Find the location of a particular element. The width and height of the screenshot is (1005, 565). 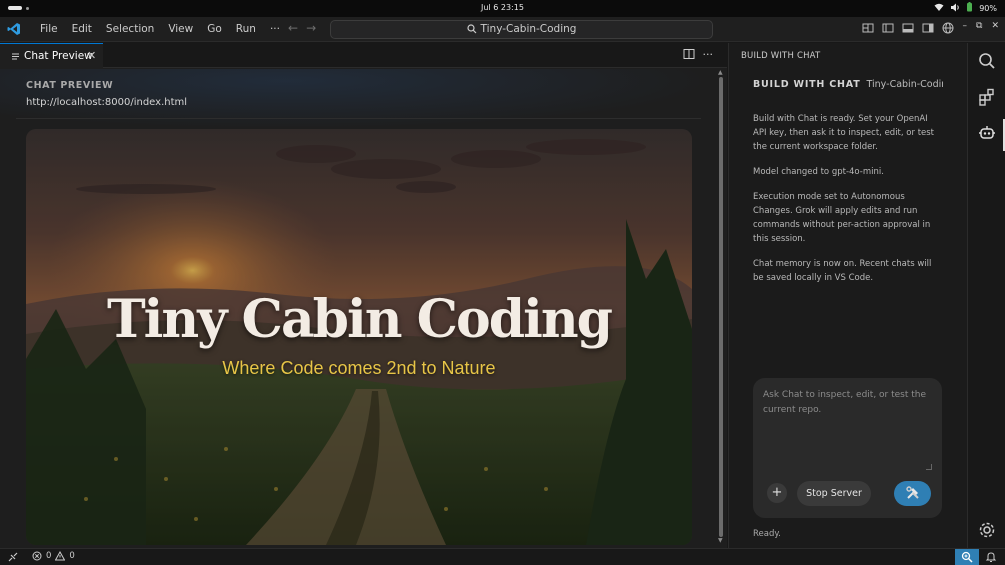

menu-bar: File Edit Selection View Go Run ··· is located at coordinates (160, 29).